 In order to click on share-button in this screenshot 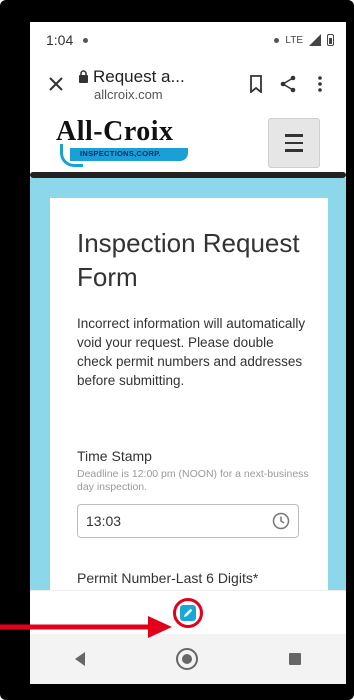, I will do `click(288, 84)`.